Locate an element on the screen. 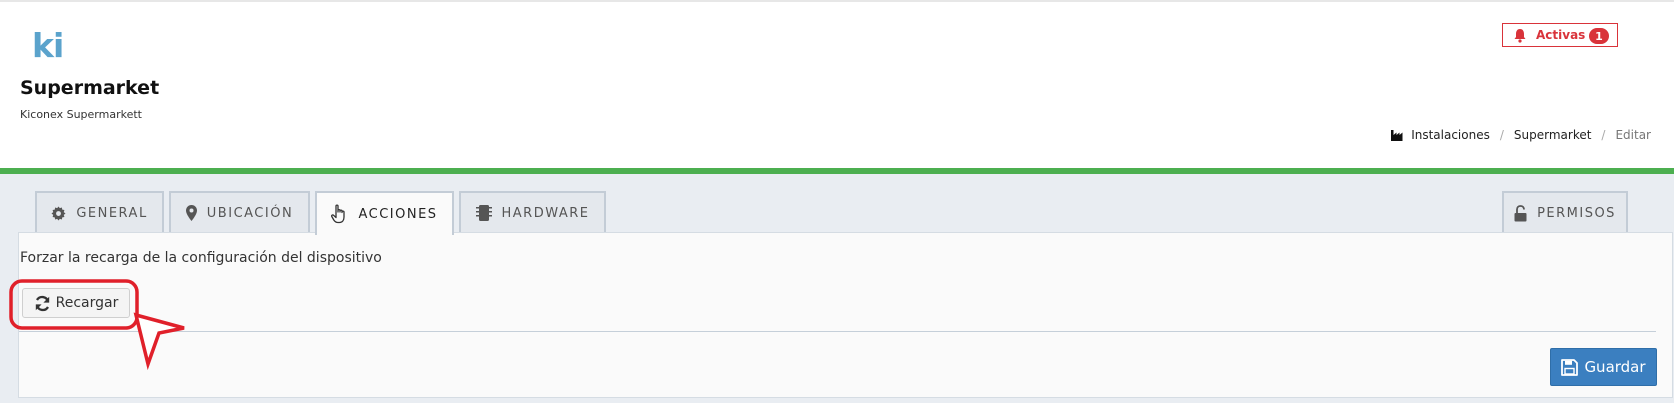  tab-permisos: PERMISOS is located at coordinates (1565, 212).